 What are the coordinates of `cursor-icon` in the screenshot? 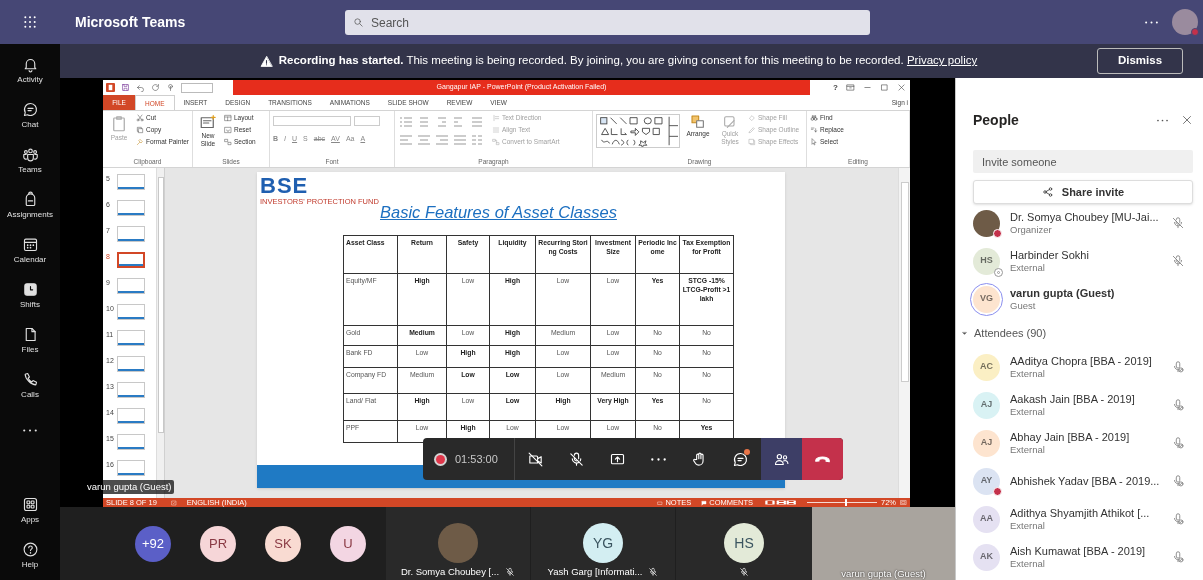 It's located at (814, 142).